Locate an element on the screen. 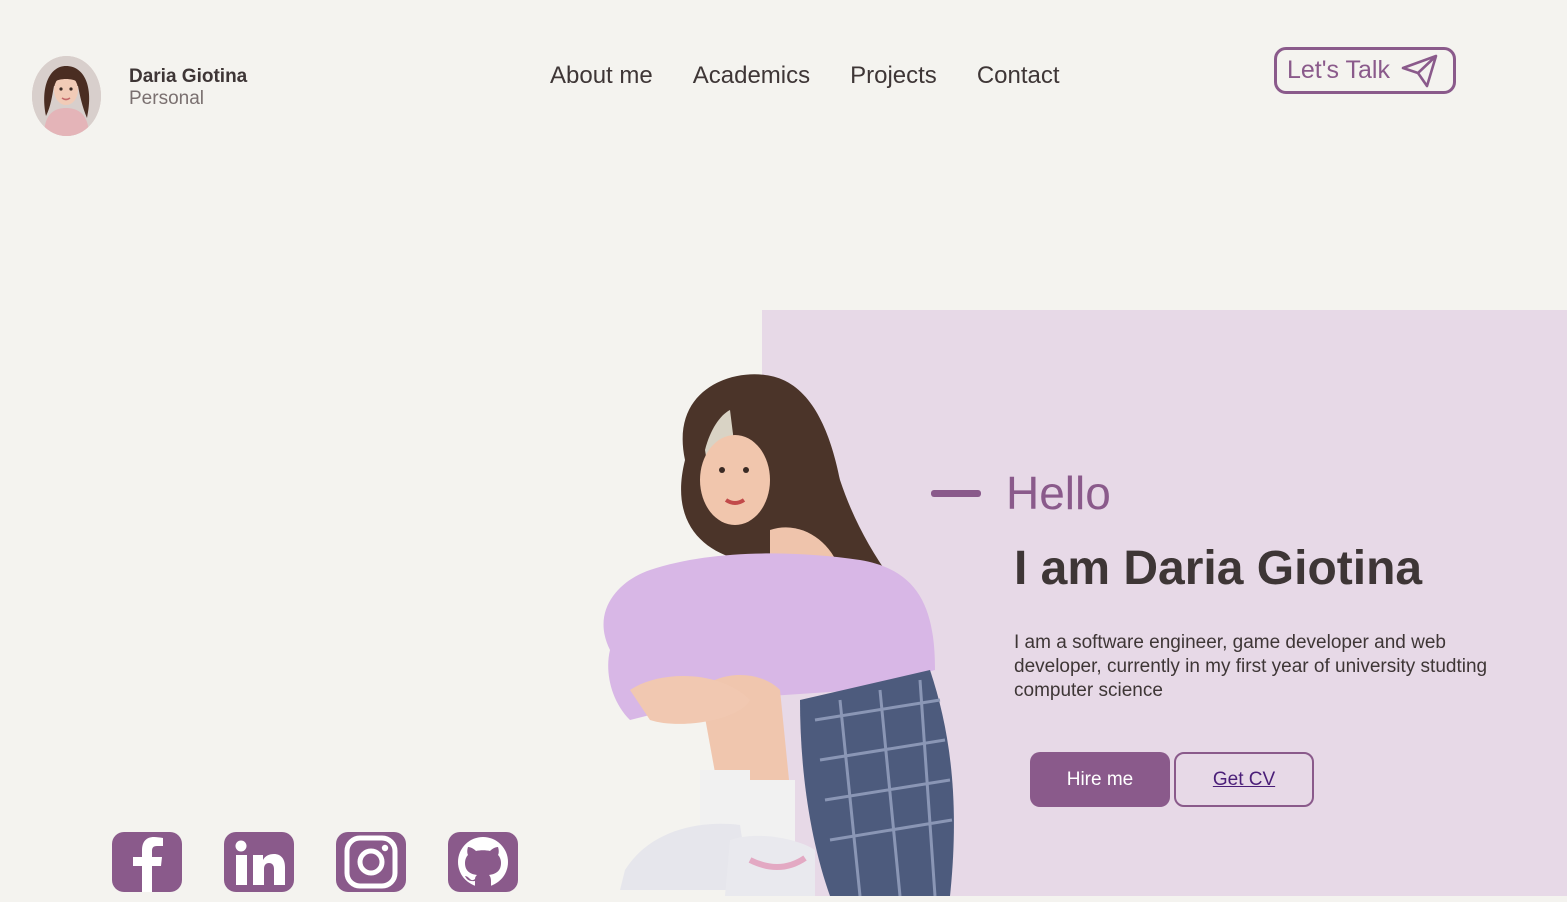 The width and height of the screenshot is (1567, 902). hero-greeting: Hello is located at coordinates (1058, 493).